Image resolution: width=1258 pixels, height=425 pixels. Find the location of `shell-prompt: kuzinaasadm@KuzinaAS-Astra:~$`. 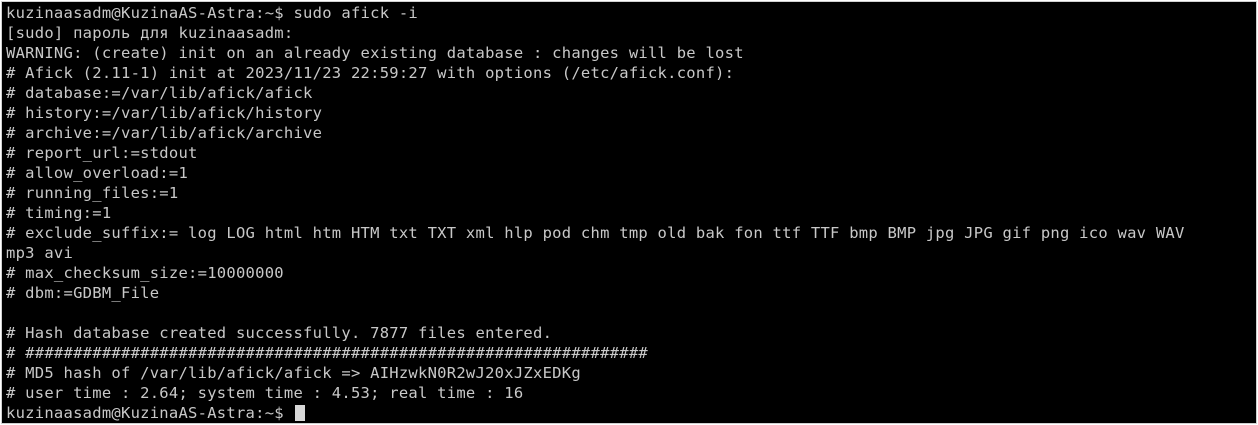

shell-prompt: kuzinaasadm@KuzinaAS-Astra:~$ is located at coordinates (150, 413).